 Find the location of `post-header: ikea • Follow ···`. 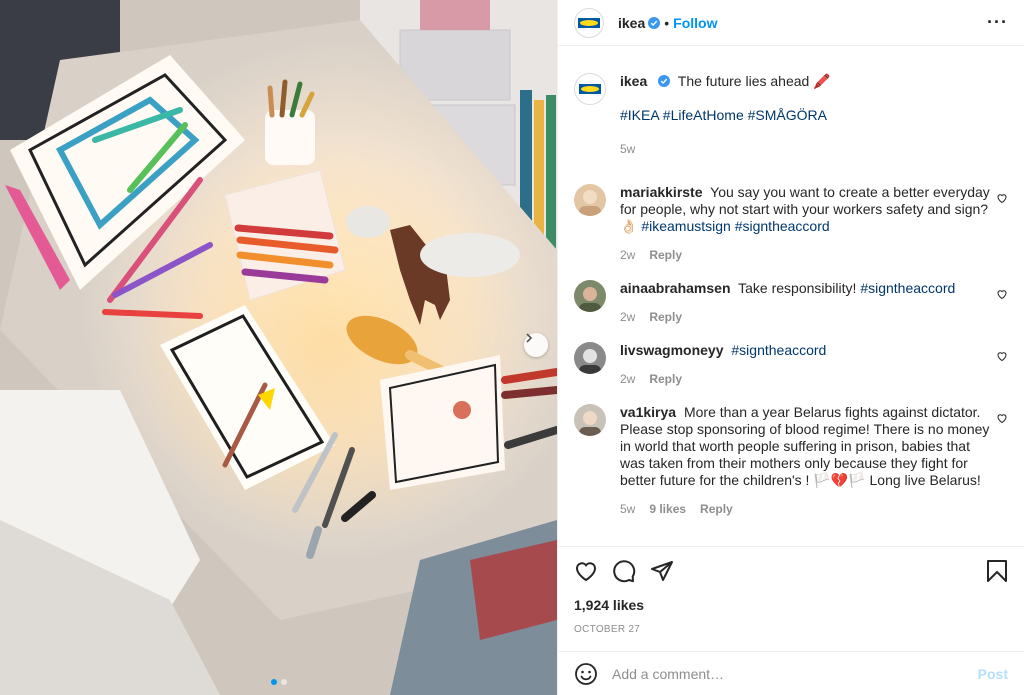

post-header: ikea • Follow ··· is located at coordinates (791, 23).